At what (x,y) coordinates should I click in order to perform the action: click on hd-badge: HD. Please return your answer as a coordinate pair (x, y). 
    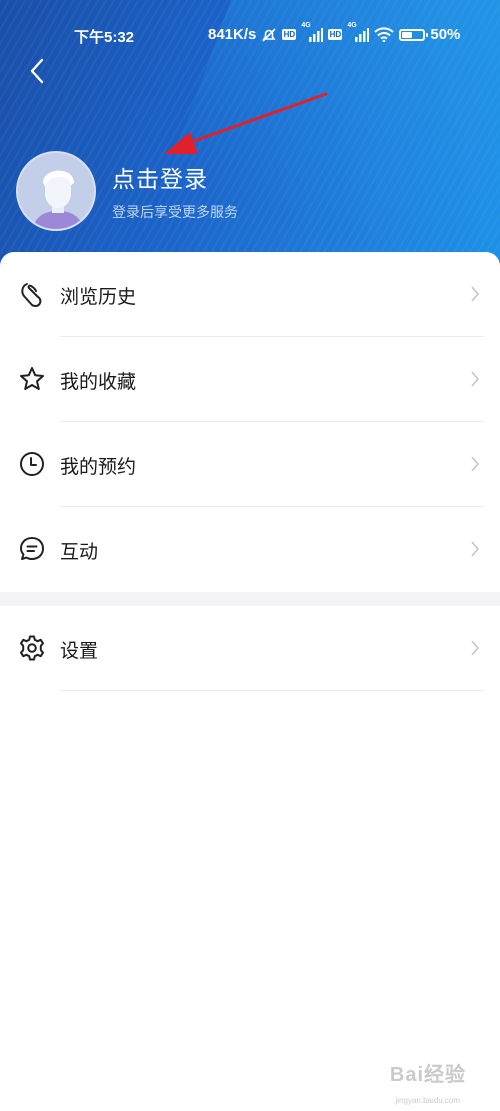
    Looking at the image, I should click on (289, 34).